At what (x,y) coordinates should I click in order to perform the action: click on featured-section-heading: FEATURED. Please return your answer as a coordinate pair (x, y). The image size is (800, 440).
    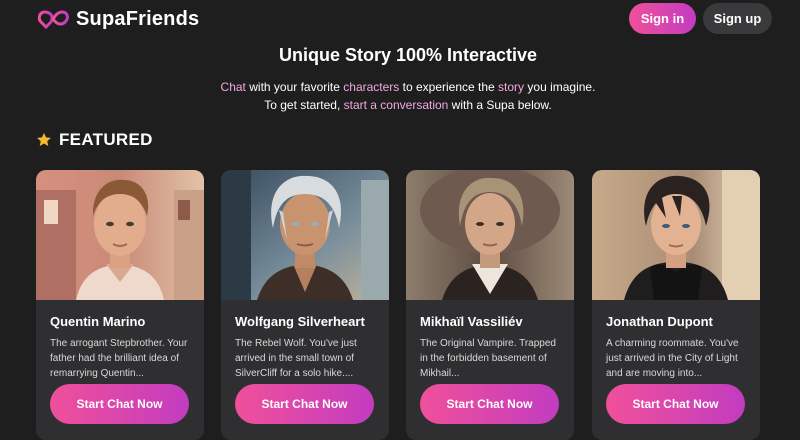
    Looking at the image, I should click on (94, 140).